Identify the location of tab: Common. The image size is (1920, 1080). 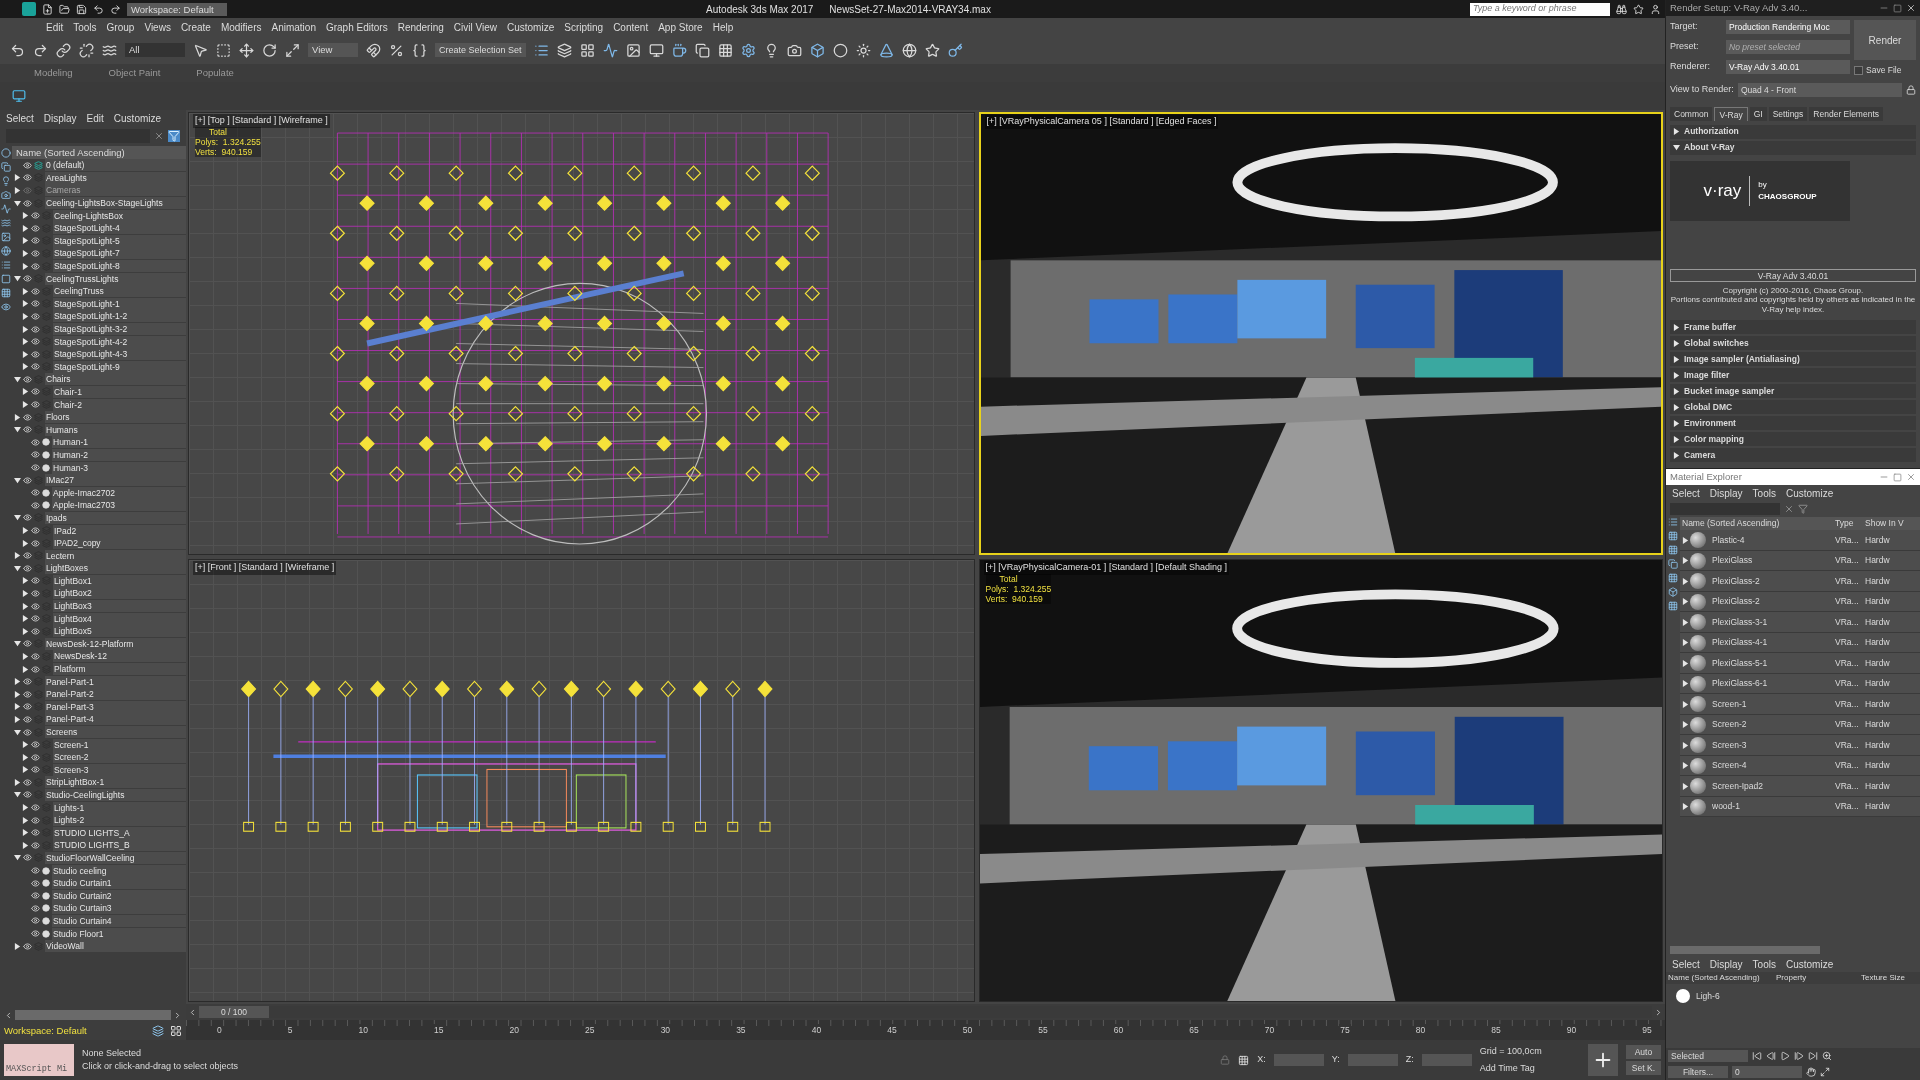
(1691, 113).